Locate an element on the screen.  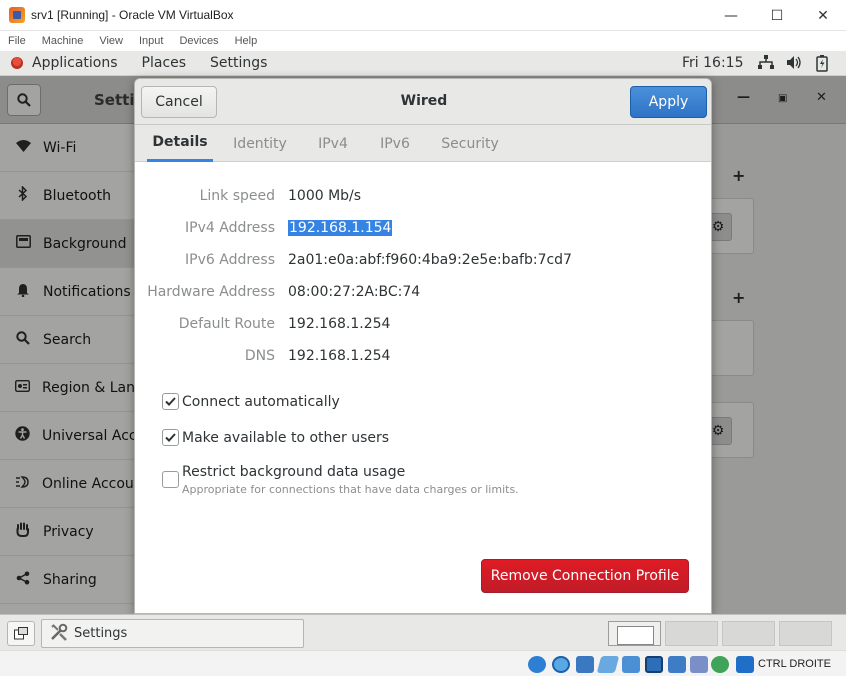
show-desktop-icon is located at coordinates (21, 633).